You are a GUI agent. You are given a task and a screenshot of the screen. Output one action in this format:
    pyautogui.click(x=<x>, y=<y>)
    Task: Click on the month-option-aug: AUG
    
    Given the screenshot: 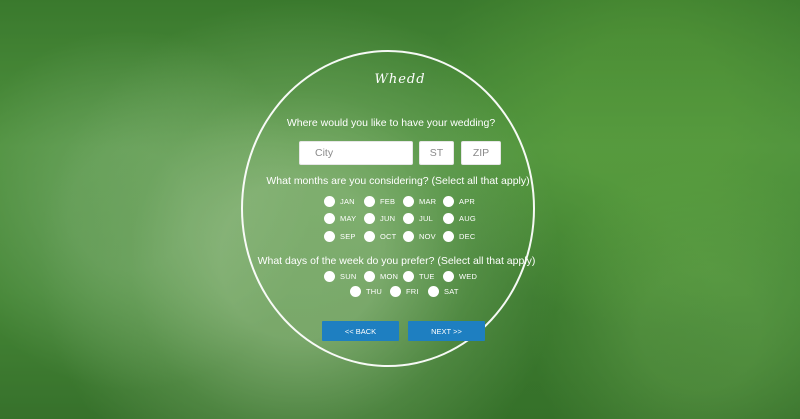 What is the action you would take?
    pyautogui.click(x=459, y=218)
    